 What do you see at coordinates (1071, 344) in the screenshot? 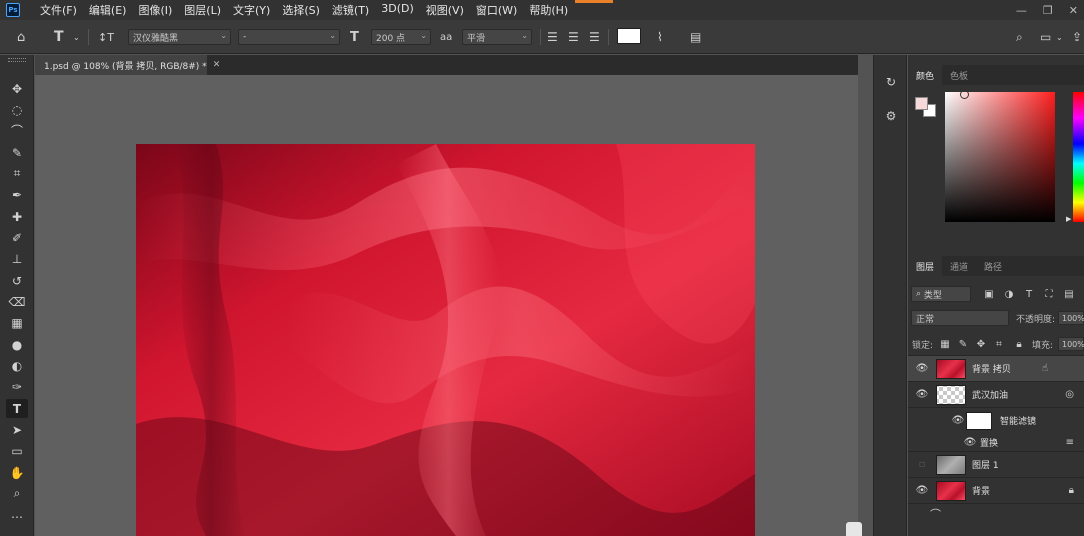
I see `fill-input: 100%` at bounding box center [1071, 344].